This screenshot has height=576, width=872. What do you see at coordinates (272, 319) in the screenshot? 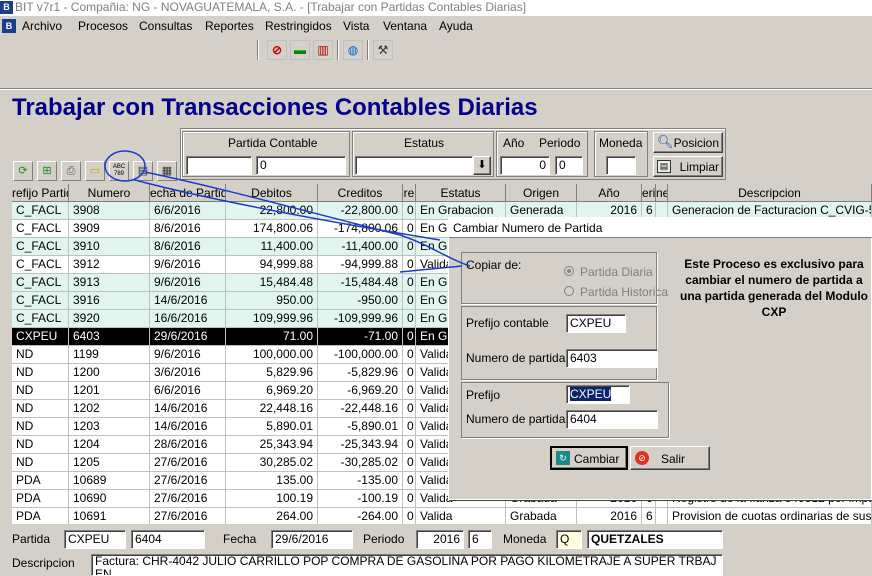
I see `table-cell: 109,999.96` at bounding box center [272, 319].